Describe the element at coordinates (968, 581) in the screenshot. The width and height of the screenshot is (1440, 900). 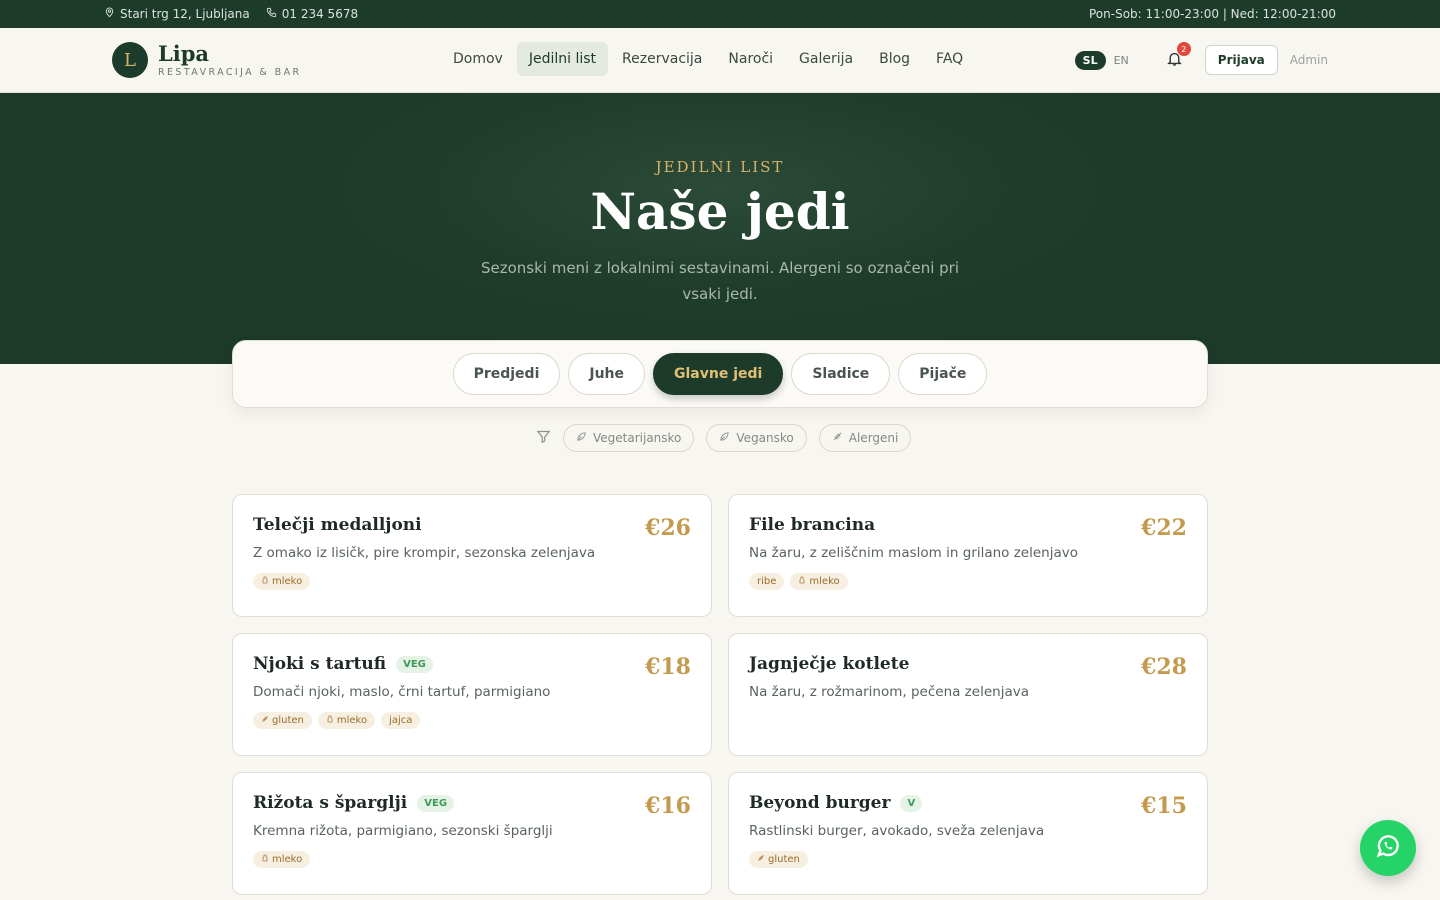
I see `allergen-list: ribe mleko` at that location.